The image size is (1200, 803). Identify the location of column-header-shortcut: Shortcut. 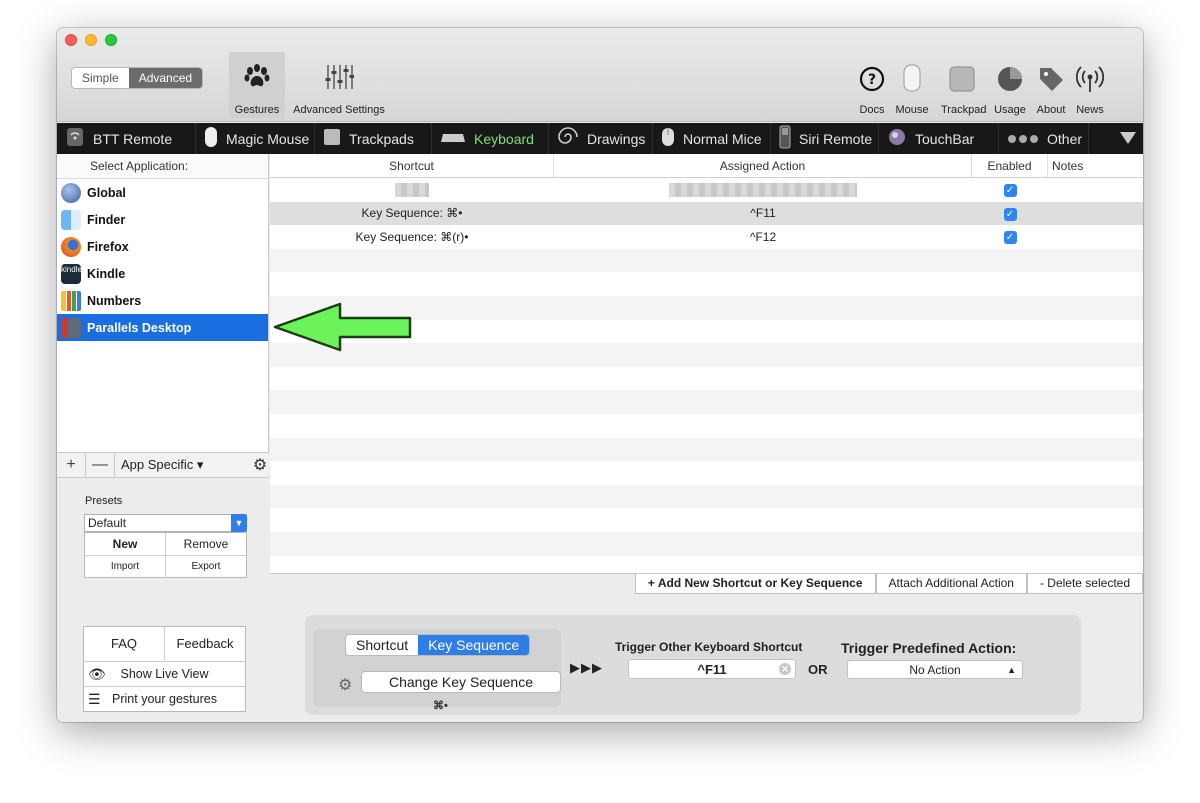
(412, 165).